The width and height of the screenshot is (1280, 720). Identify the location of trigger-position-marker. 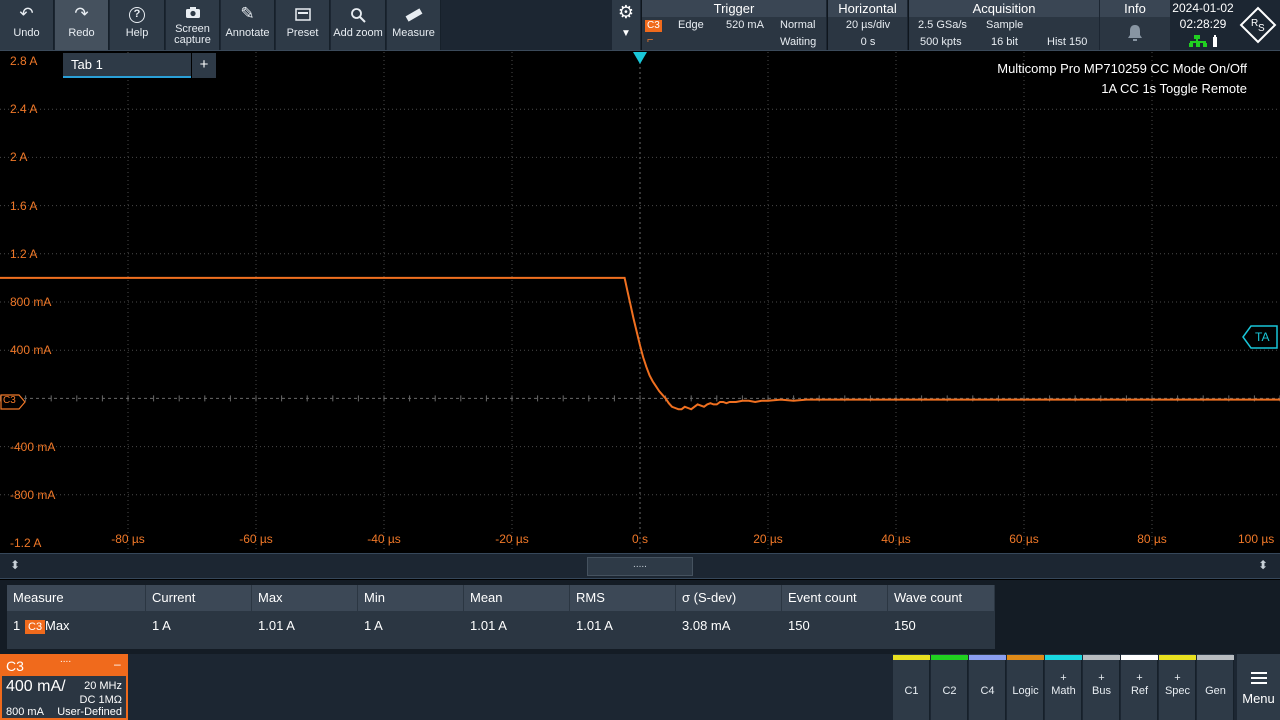
(640, 58).